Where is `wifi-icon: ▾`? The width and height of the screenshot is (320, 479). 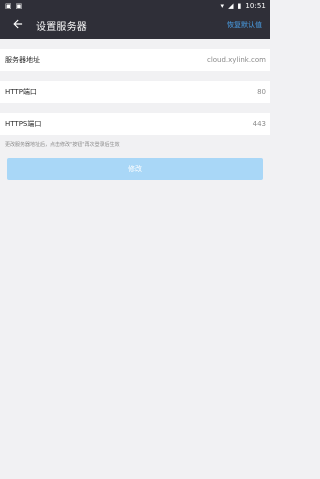
wifi-icon: ▾ is located at coordinates (222, 5).